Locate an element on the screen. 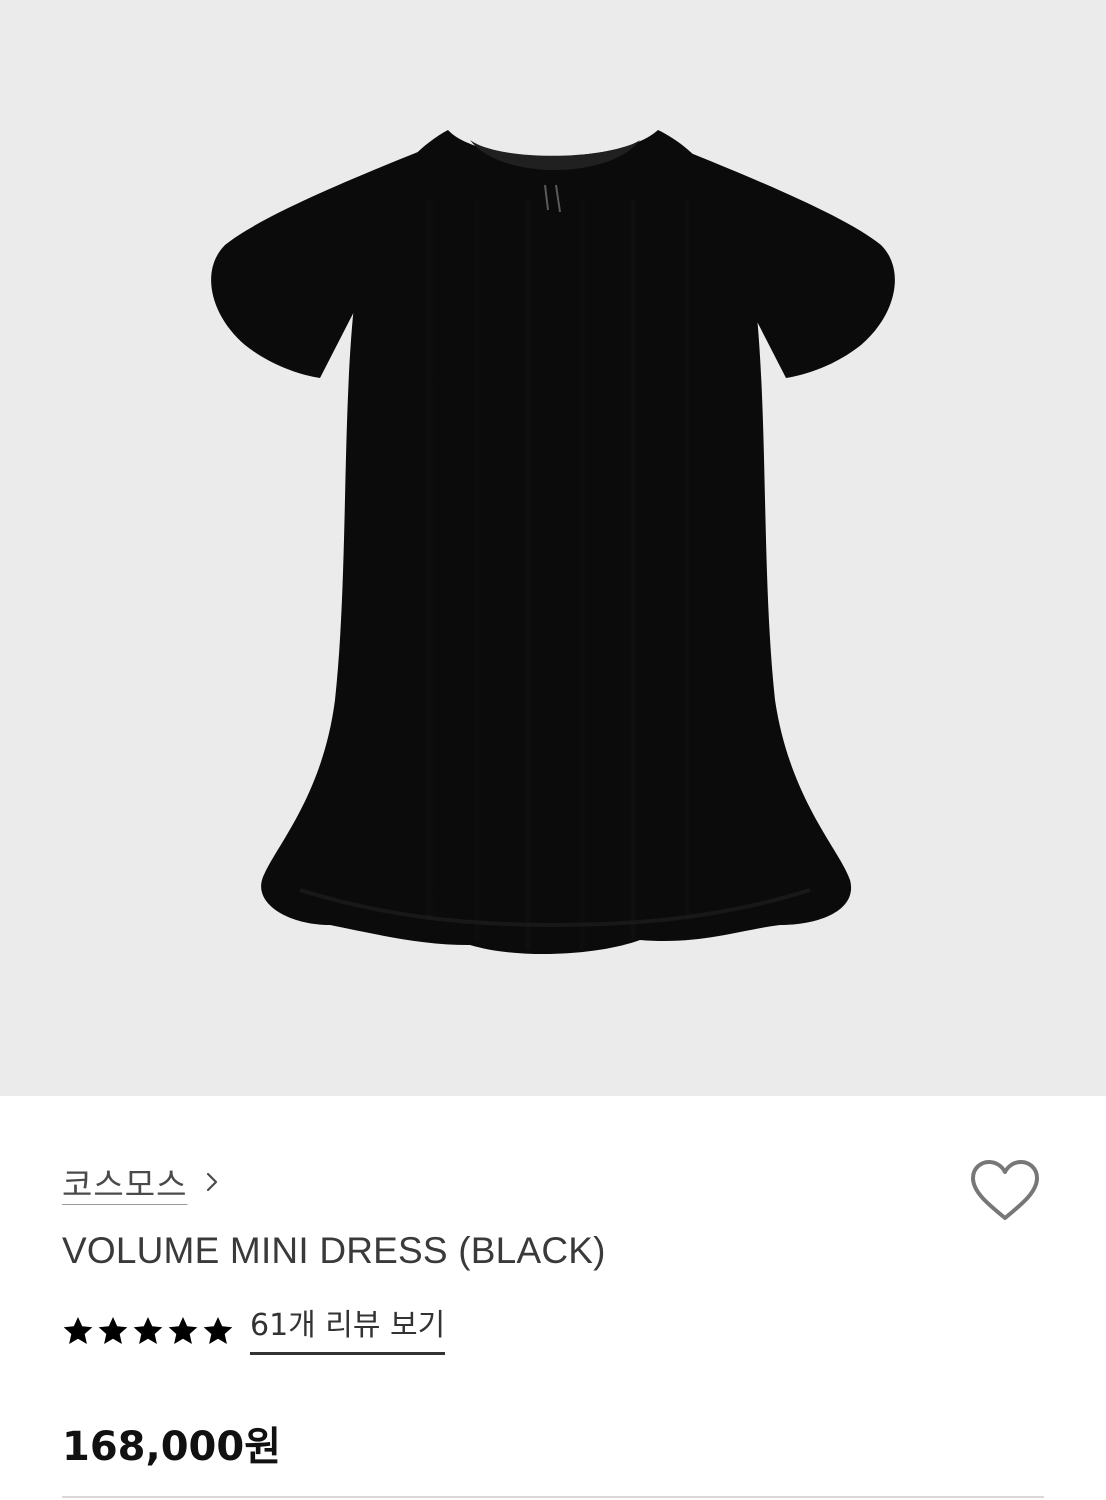 The height and width of the screenshot is (1500, 1106). brand-link: 코스모스 is located at coordinates (143, 1182).